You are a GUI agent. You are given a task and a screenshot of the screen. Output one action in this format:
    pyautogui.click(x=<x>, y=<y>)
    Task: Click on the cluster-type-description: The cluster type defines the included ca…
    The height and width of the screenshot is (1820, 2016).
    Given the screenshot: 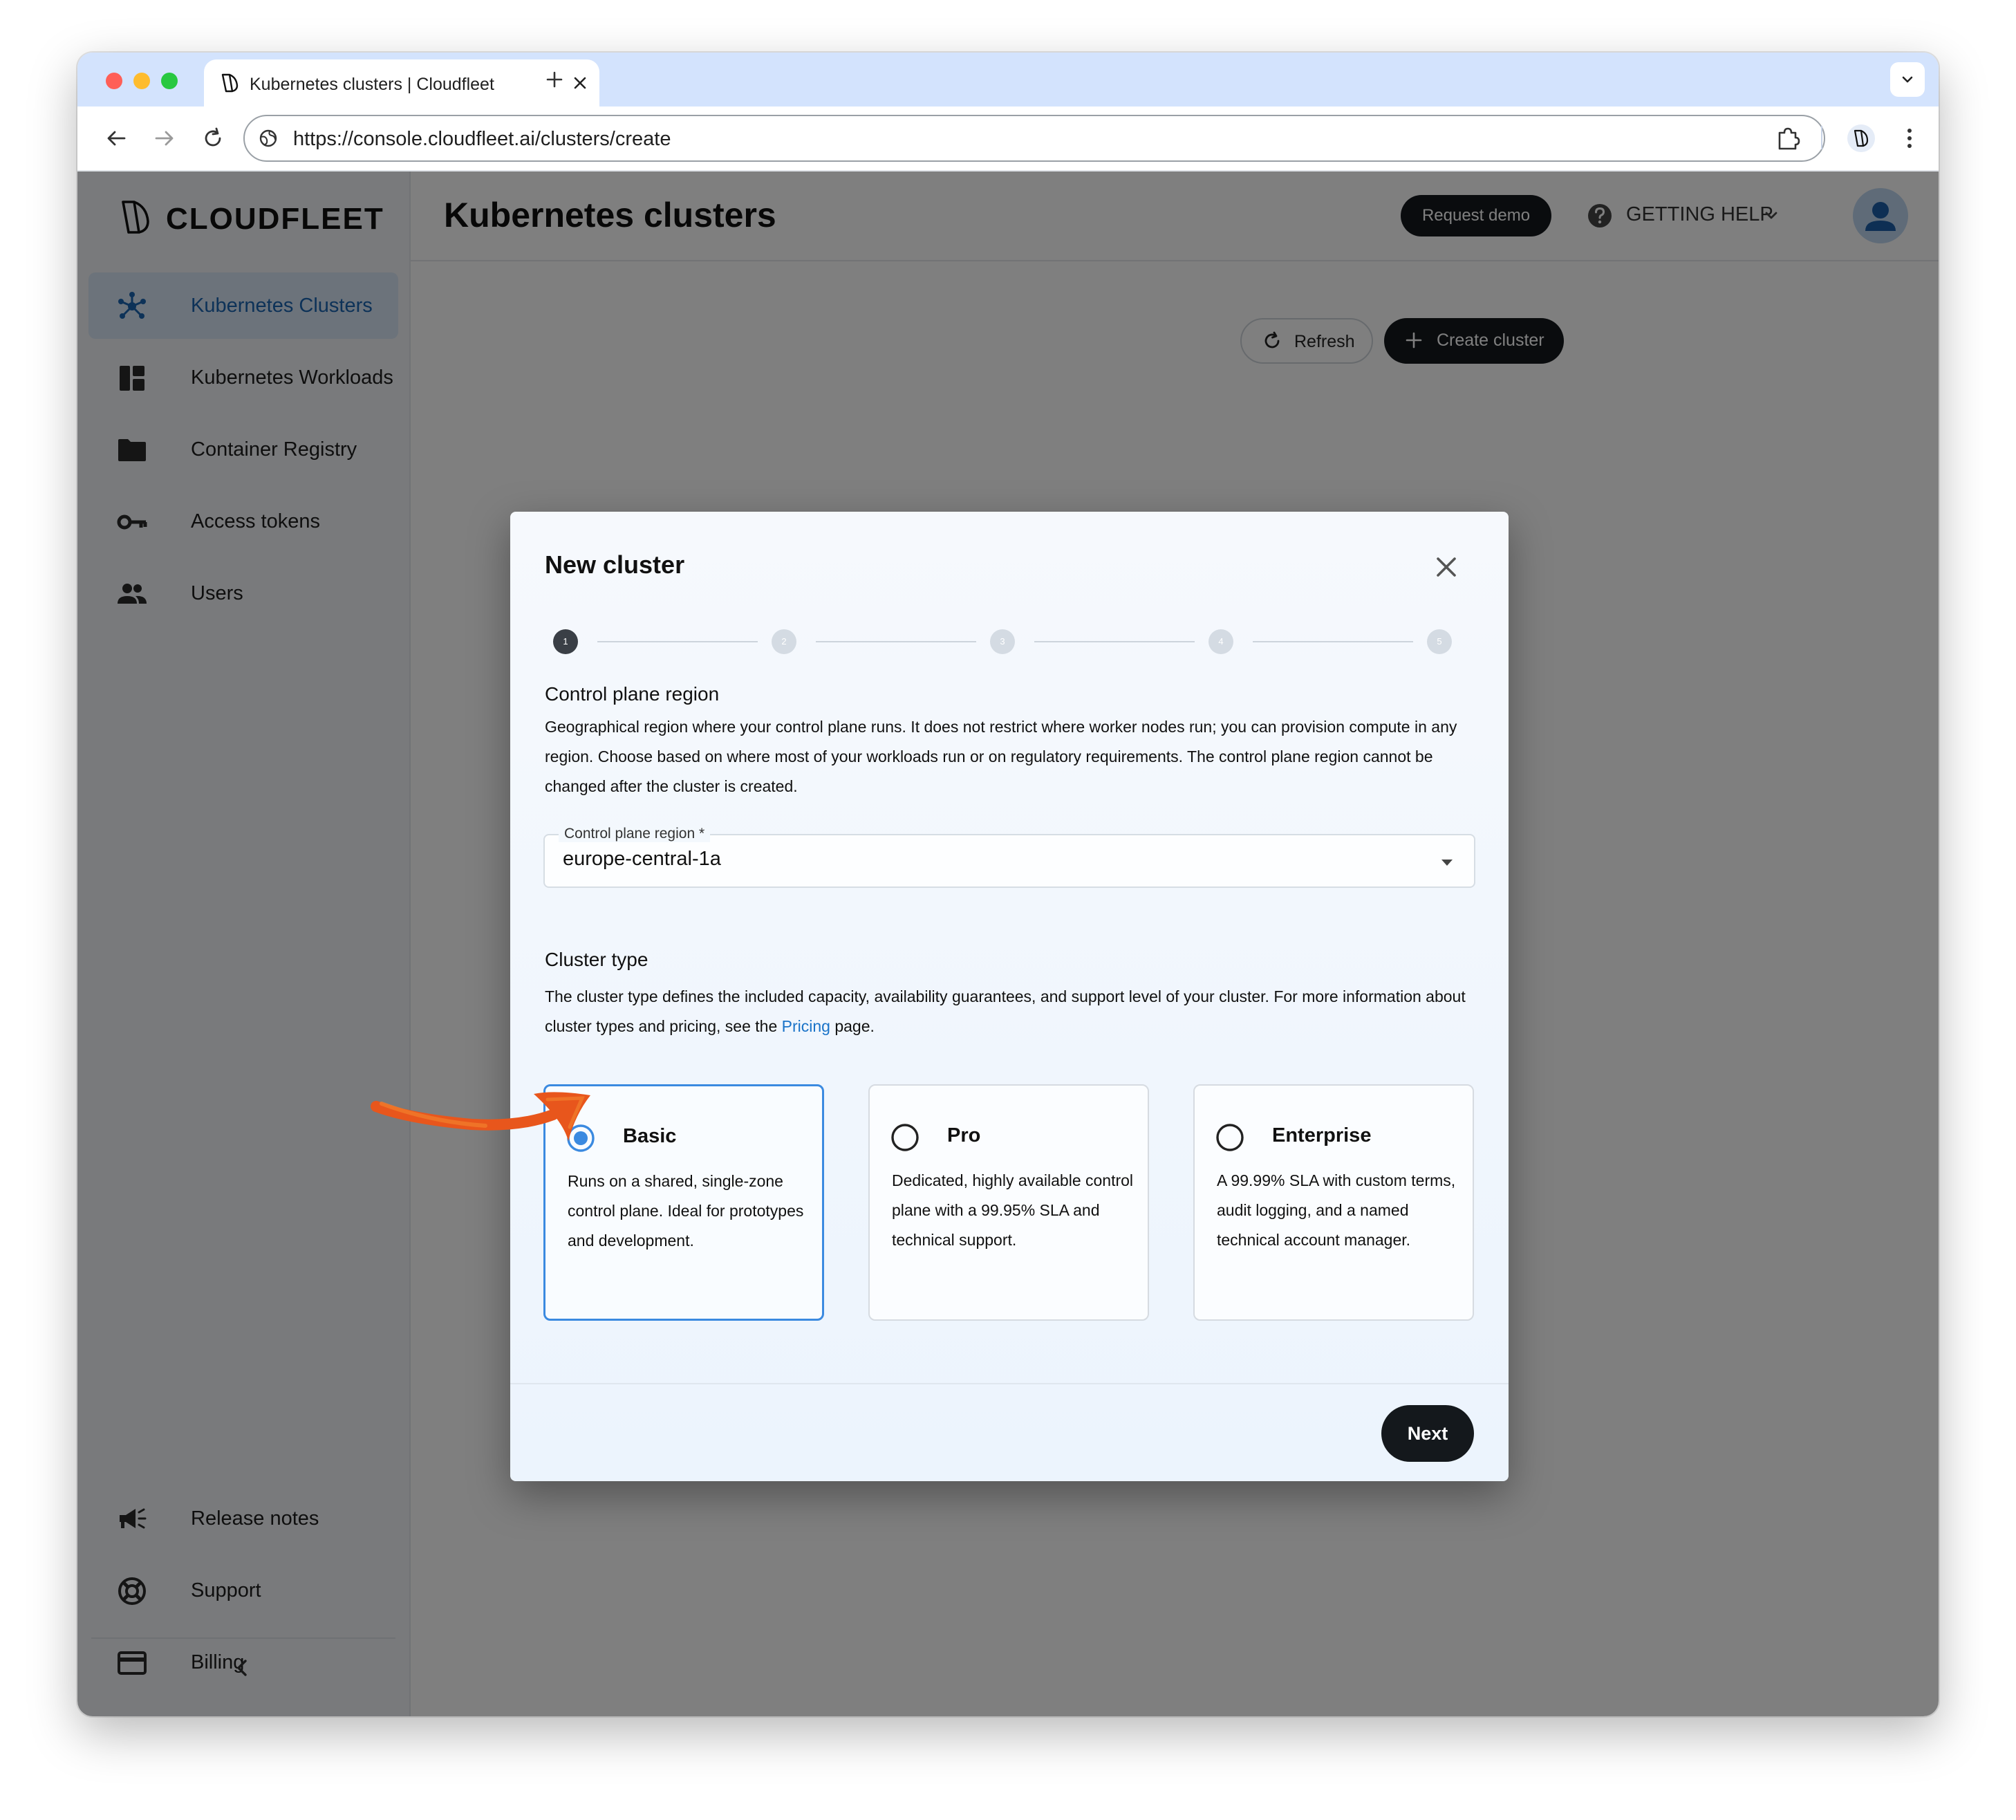 What is the action you would take?
    pyautogui.click(x=1005, y=1011)
    